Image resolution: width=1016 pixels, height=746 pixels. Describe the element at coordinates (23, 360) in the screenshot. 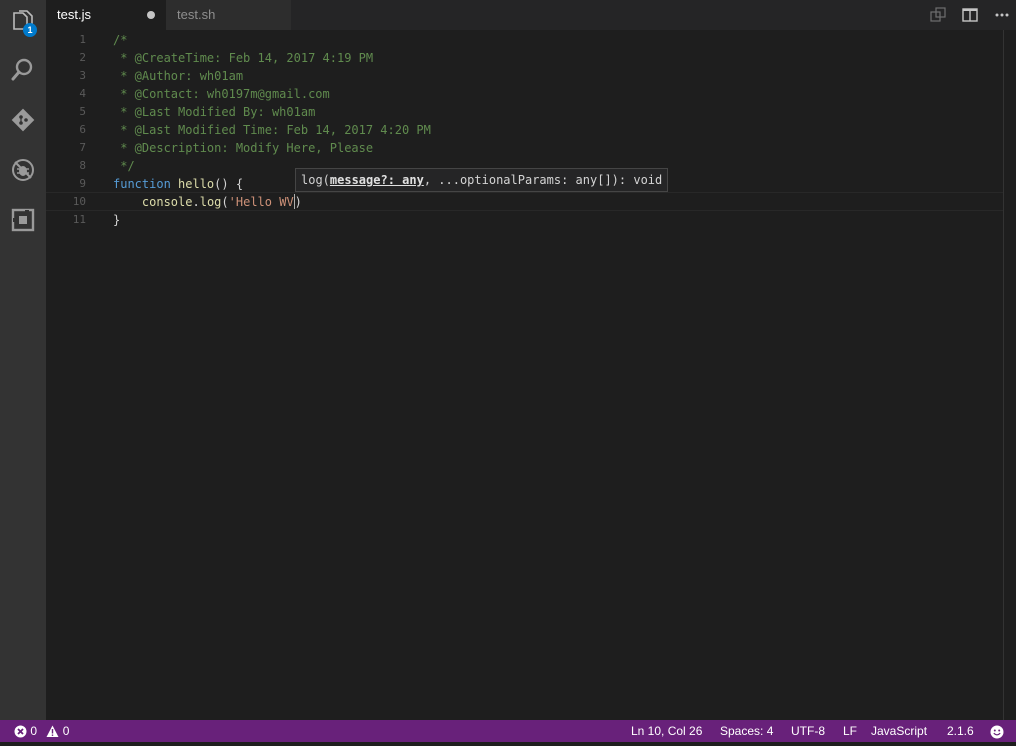

I see `activity-bar: 1` at that location.